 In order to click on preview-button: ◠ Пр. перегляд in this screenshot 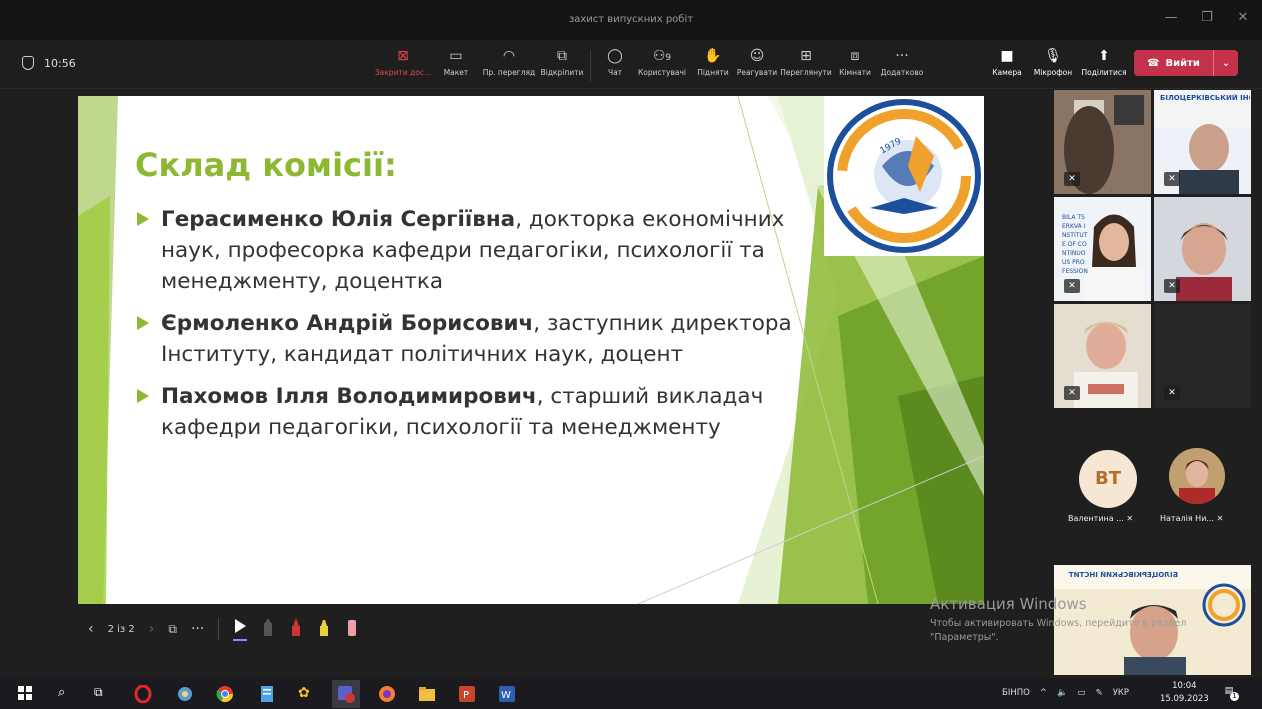, I will do `click(509, 64)`.